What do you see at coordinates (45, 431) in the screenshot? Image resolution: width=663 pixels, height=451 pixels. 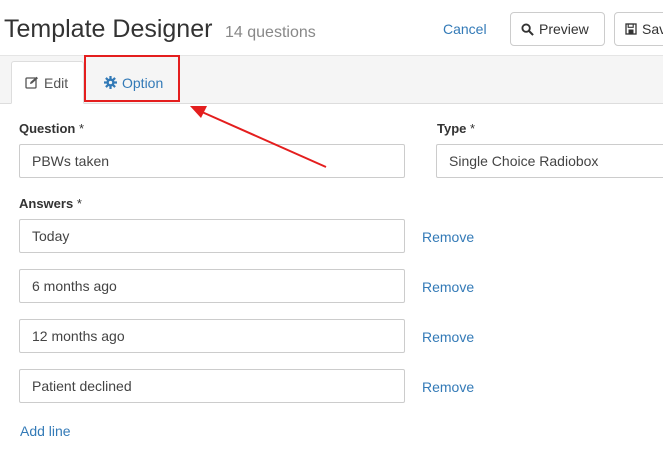 I see `add-line-button: Add line` at bounding box center [45, 431].